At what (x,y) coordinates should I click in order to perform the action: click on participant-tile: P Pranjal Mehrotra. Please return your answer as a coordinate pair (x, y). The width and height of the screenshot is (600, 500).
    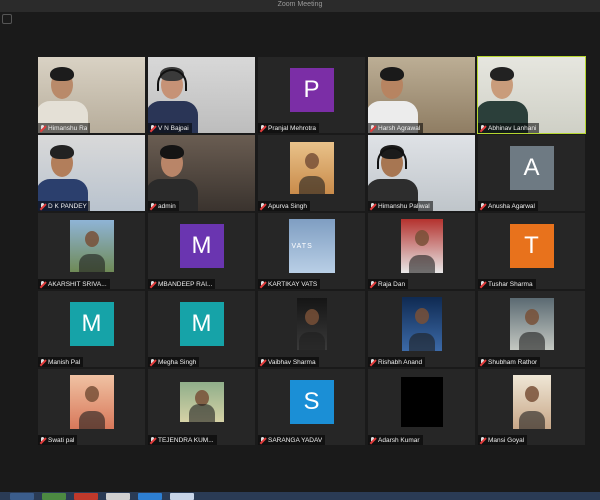
    Looking at the image, I should click on (311, 95).